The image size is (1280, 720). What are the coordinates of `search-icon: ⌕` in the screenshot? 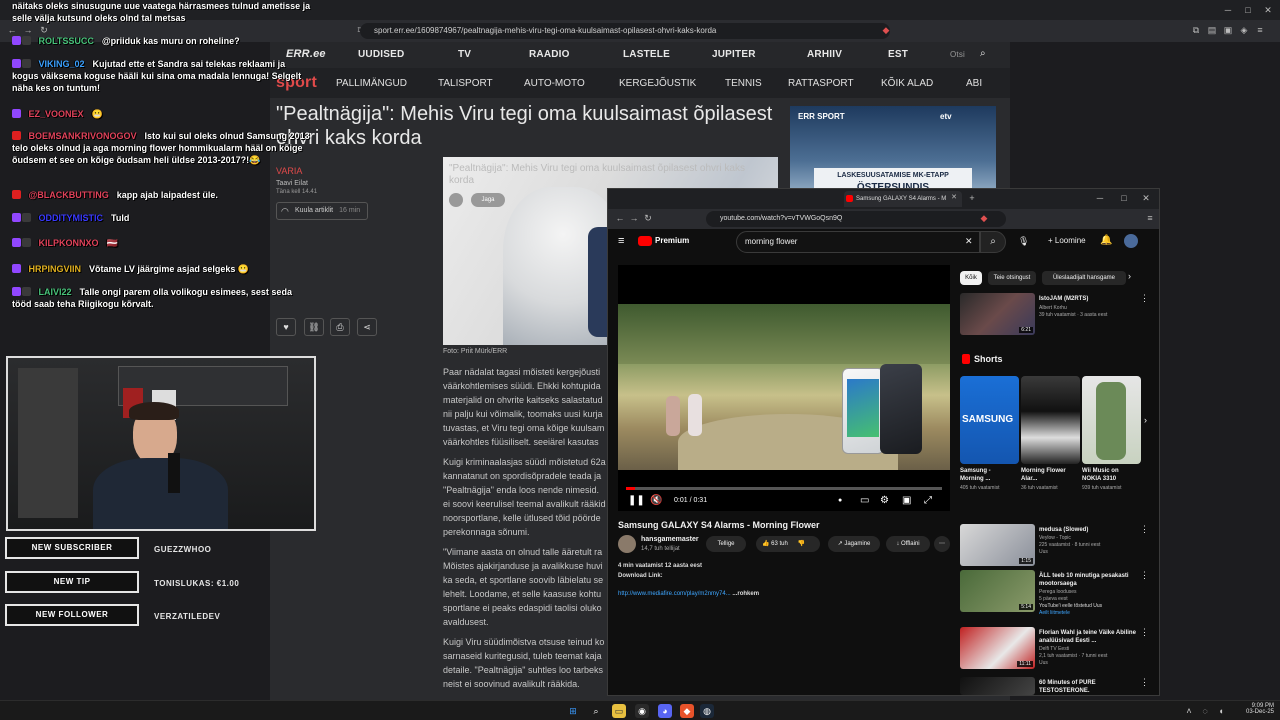 It's located at (983, 53).